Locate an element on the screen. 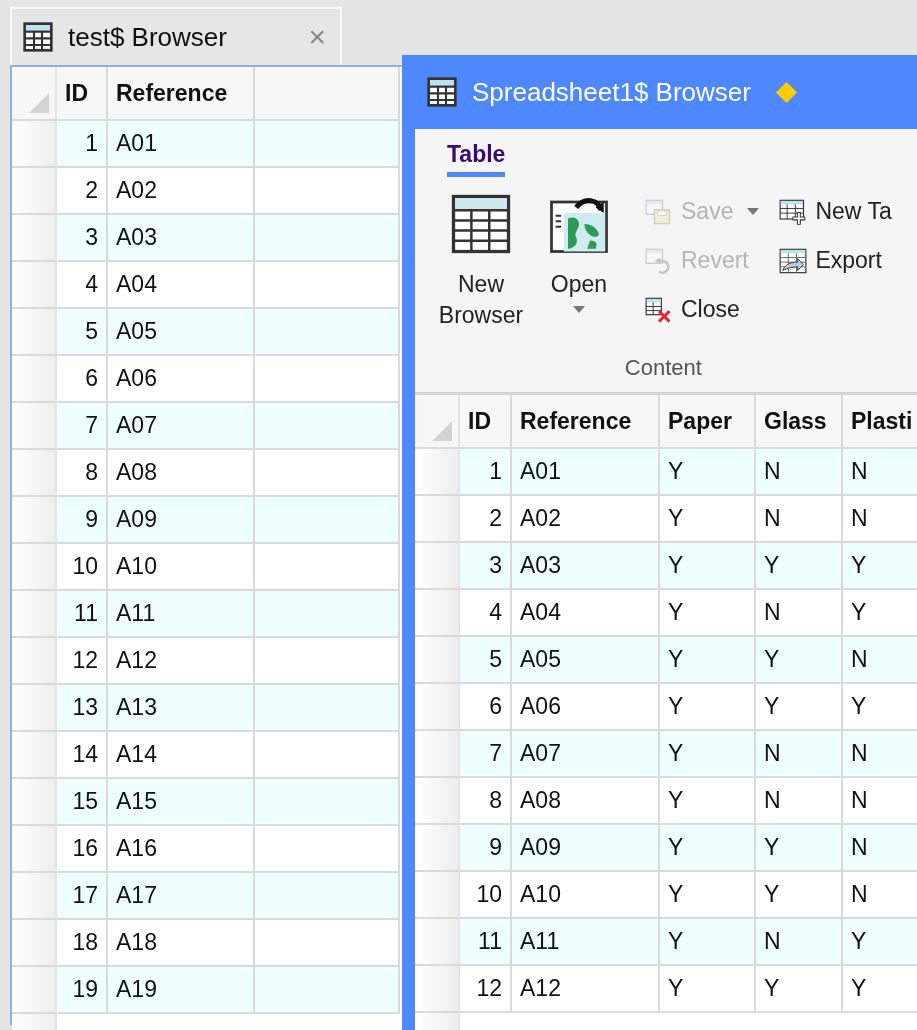  button-label: New Browser is located at coordinates (481, 300).